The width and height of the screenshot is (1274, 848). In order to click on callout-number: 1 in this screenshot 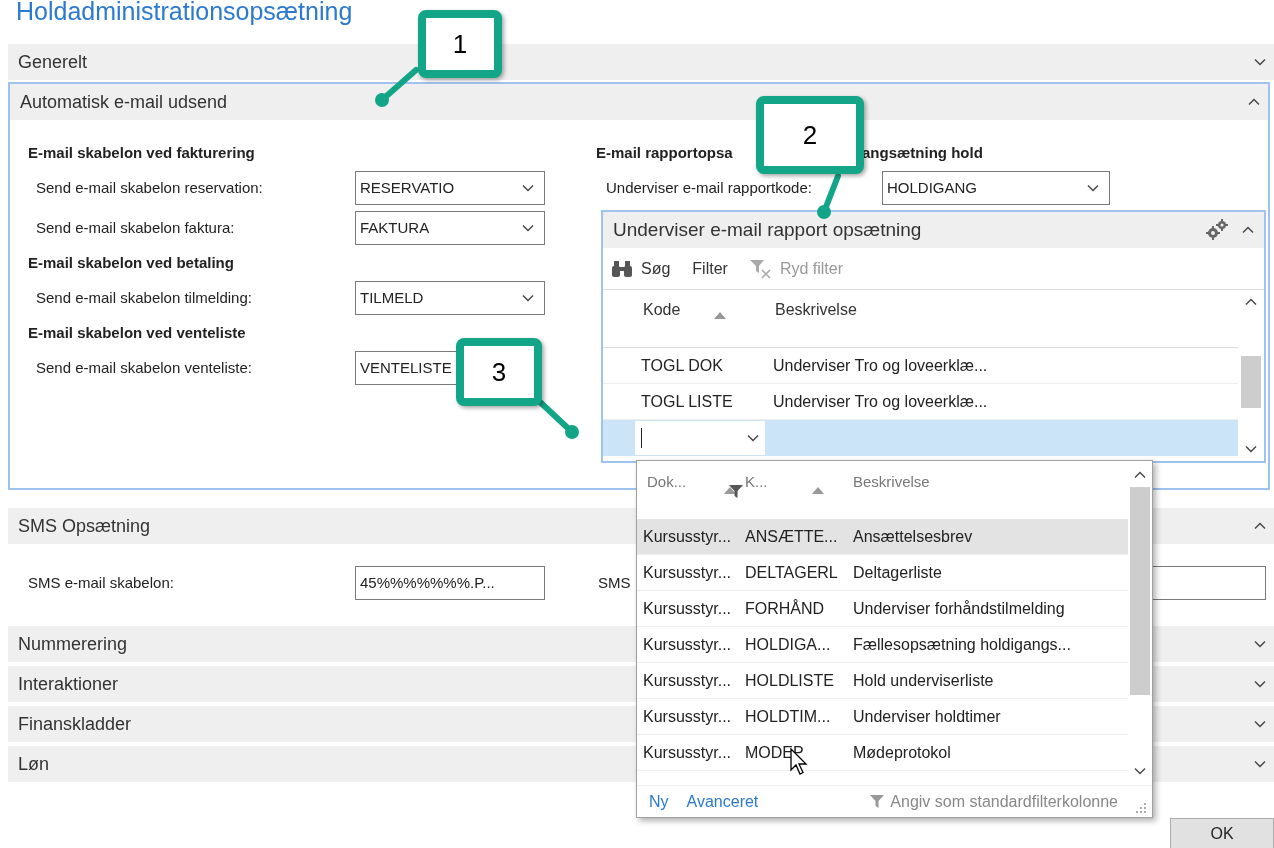, I will do `click(460, 44)`.